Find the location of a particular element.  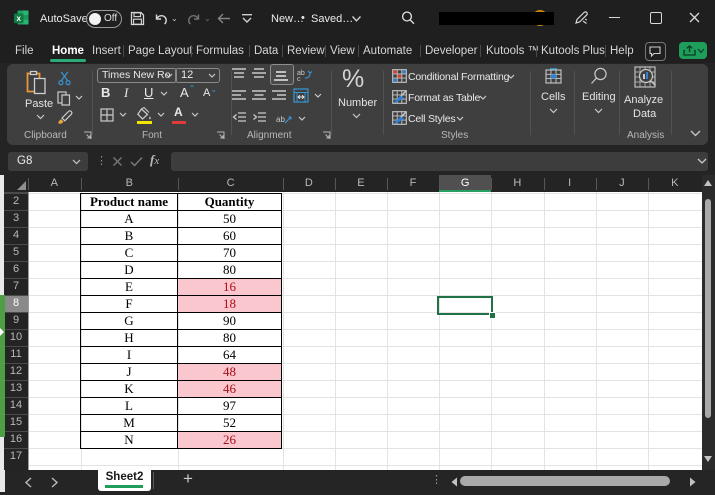

svg-text: x is located at coordinates (18, 18).